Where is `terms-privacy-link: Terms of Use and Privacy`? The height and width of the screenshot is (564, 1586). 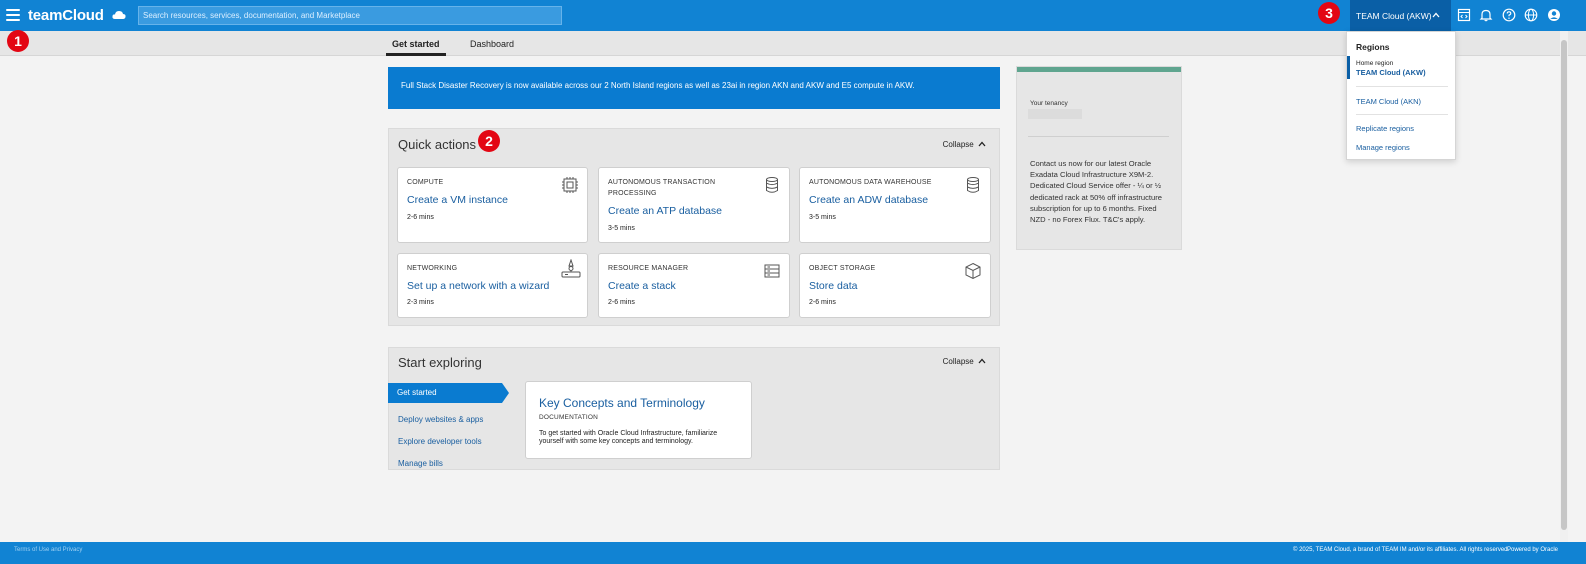 terms-privacy-link: Terms of Use and Privacy is located at coordinates (48, 550).